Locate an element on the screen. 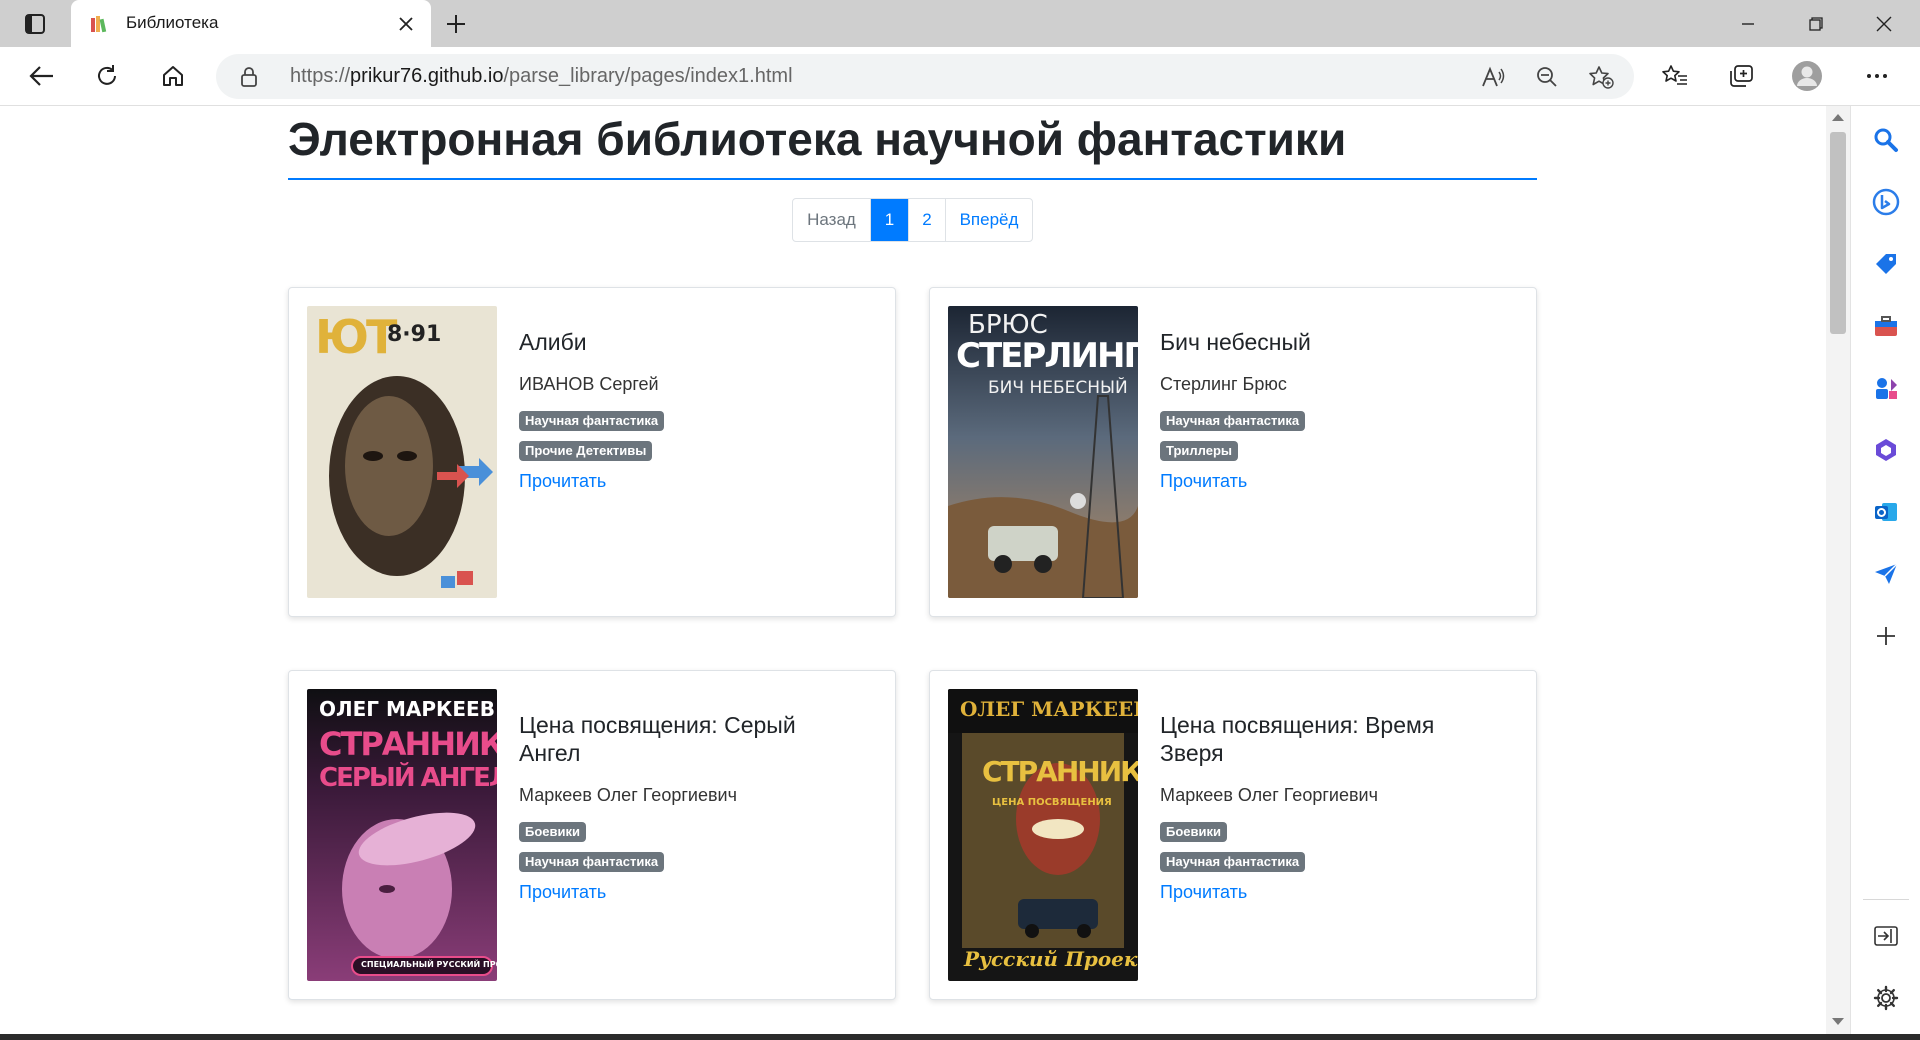  active-tab: Библиотека is located at coordinates (251, 23).